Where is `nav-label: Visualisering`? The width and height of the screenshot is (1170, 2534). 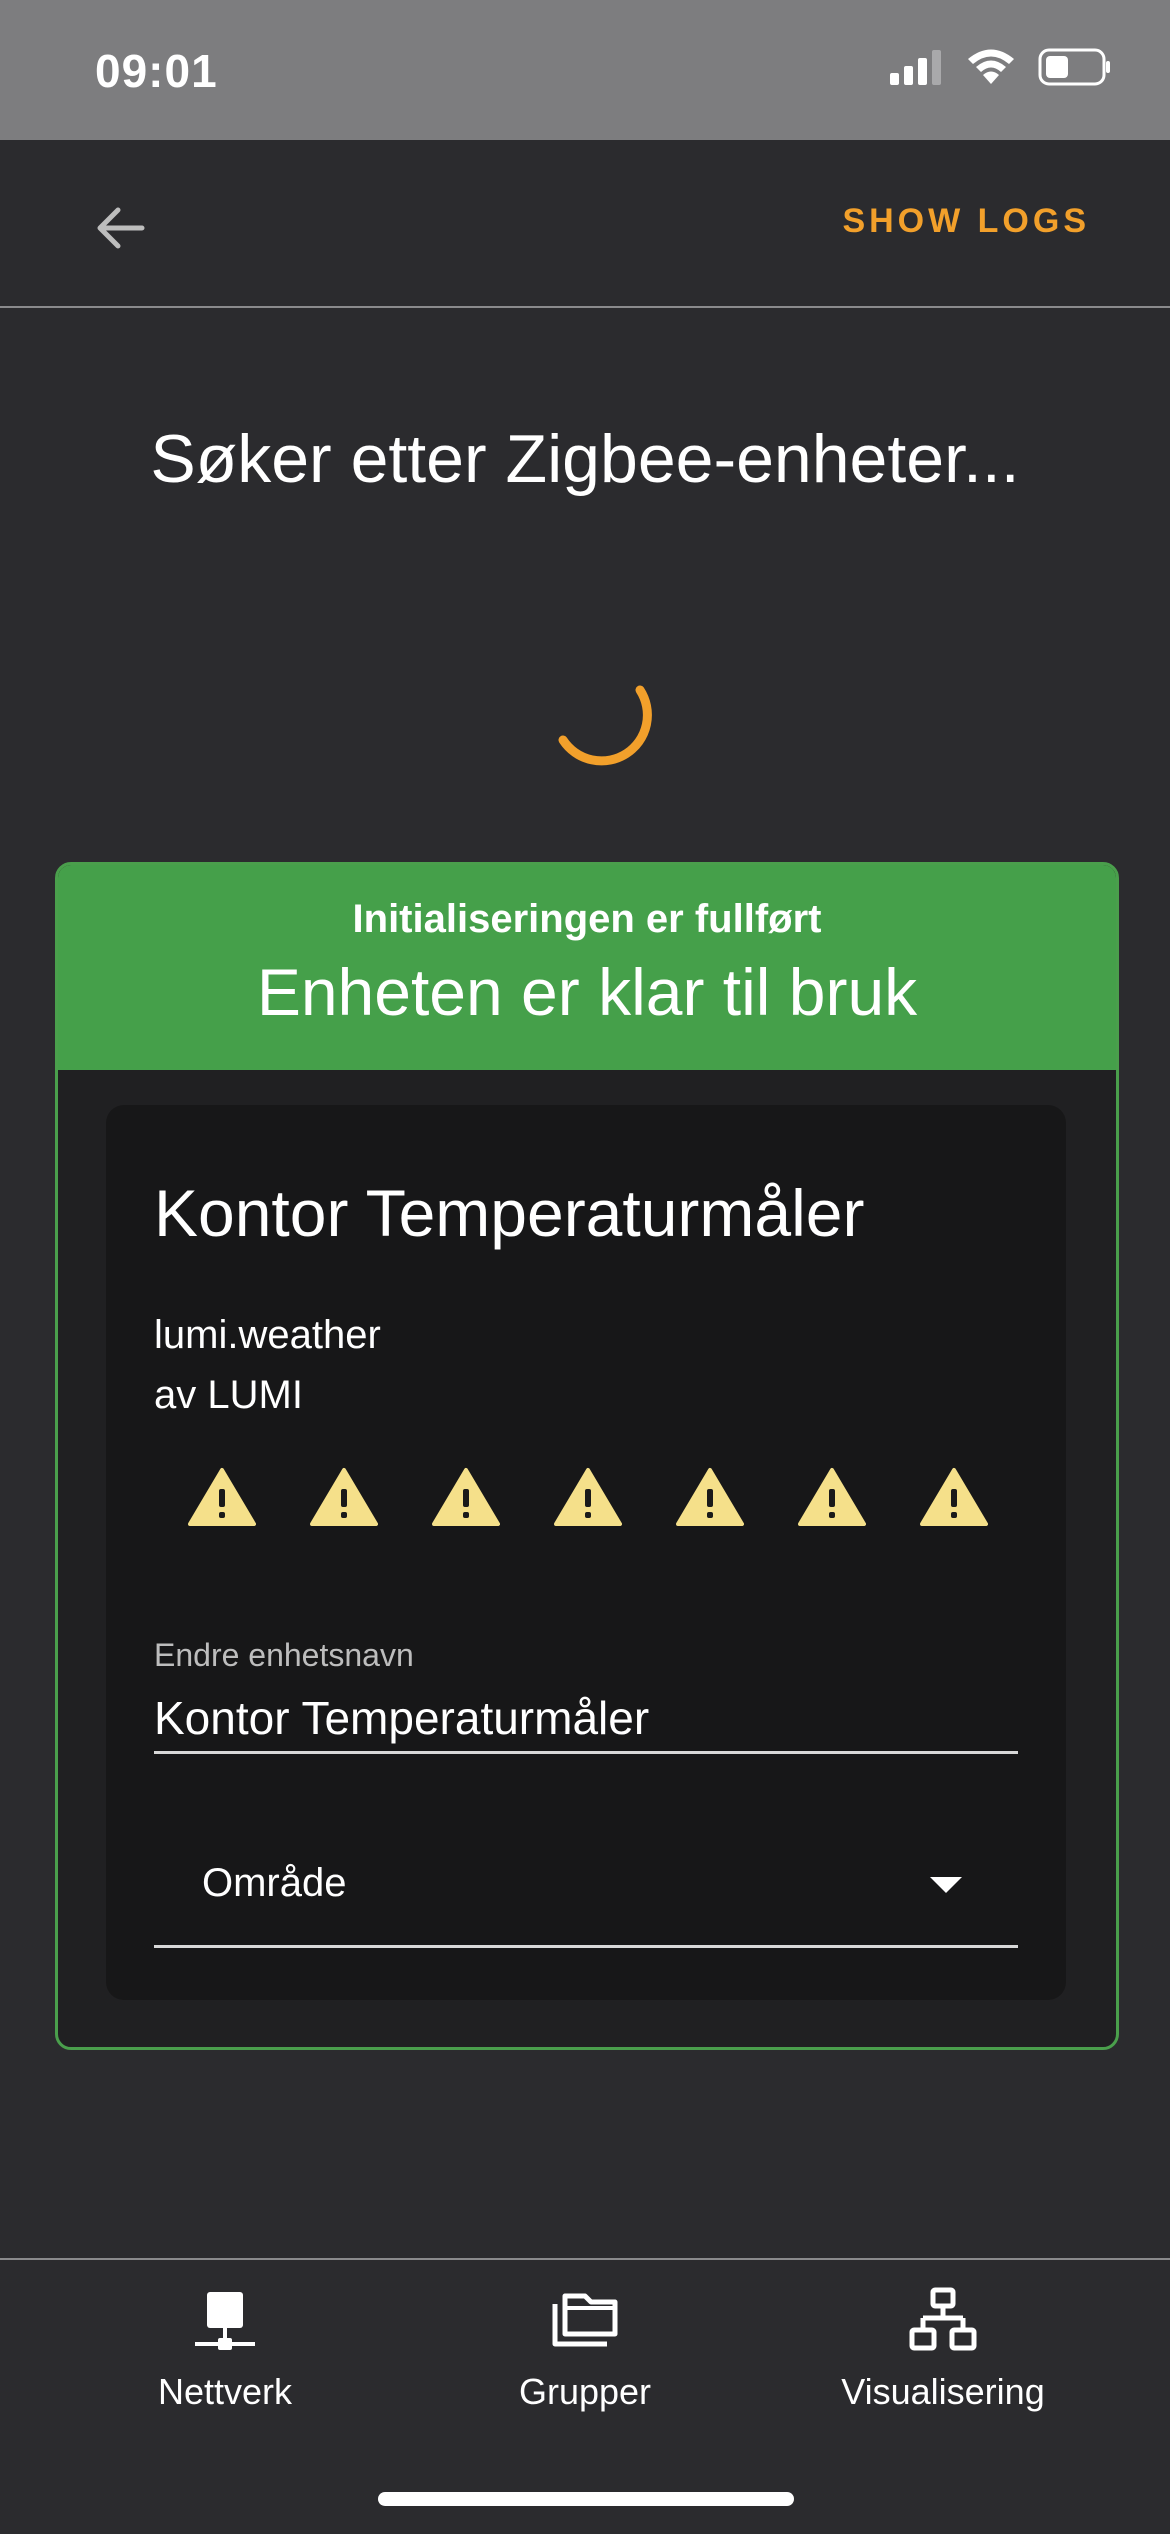
nav-label: Visualisering is located at coordinates (943, 2391).